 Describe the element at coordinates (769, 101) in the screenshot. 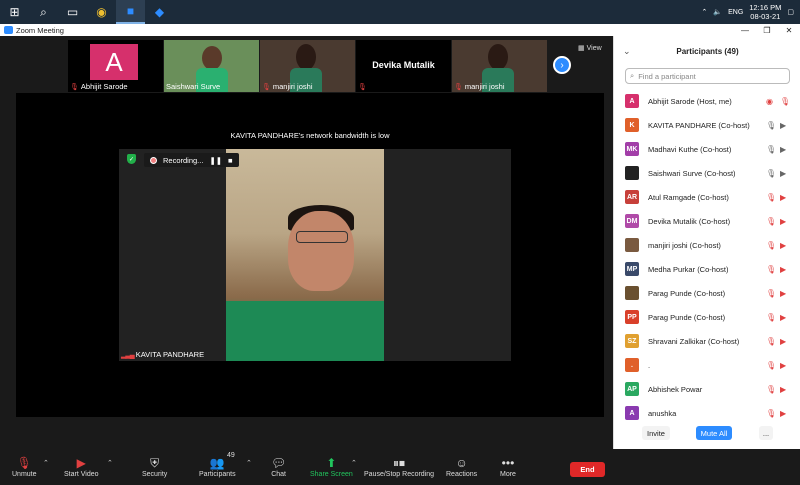

I see `recording-icon: ◉` at that location.